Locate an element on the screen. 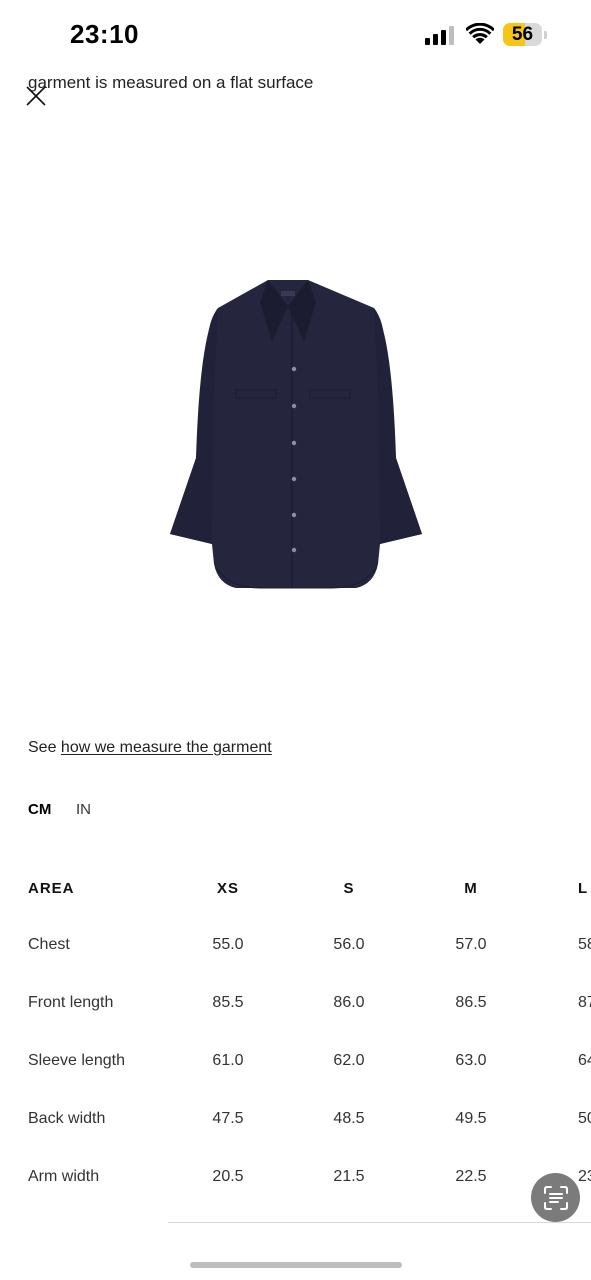  battery-level: 56 is located at coordinates (522, 34).